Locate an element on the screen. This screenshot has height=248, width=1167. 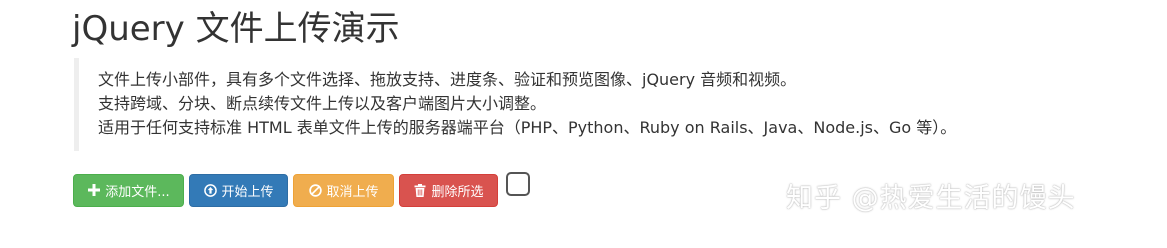
trash-icon is located at coordinates (420, 190).